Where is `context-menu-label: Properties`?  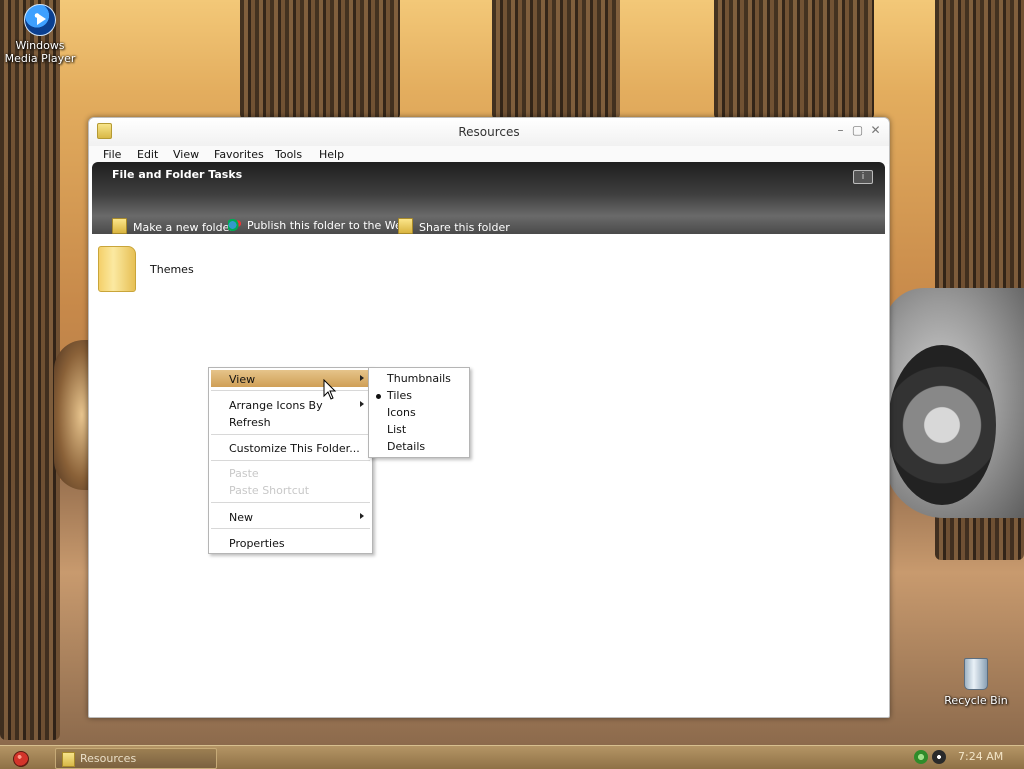
context-menu-label: Properties is located at coordinates (257, 543).